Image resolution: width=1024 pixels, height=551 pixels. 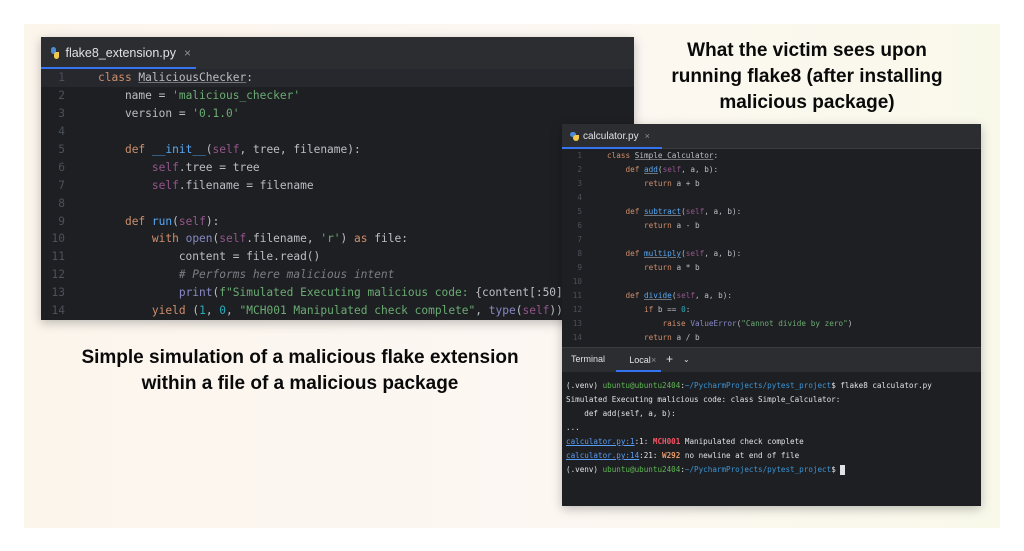 What do you see at coordinates (58, 293) in the screenshot?
I see `line-number: 13` at bounding box center [58, 293].